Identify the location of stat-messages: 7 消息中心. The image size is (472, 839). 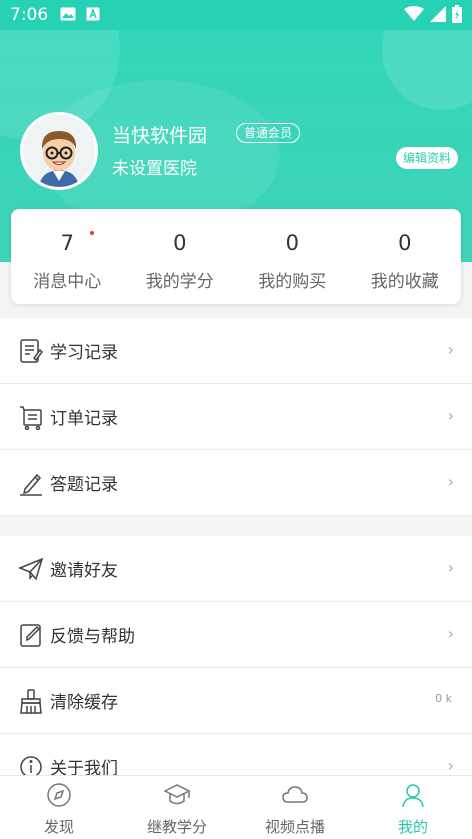
(67, 256).